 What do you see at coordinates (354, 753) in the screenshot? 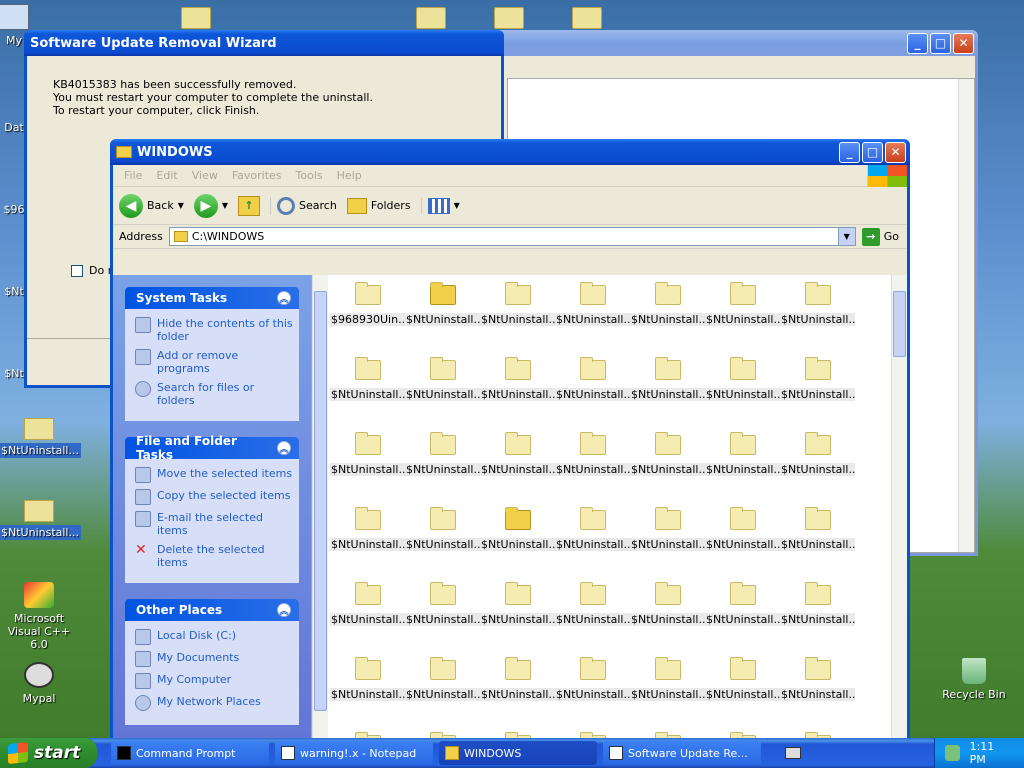
I see `taskbar-item-notepad: warning!.x - Notepad` at bounding box center [354, 753].